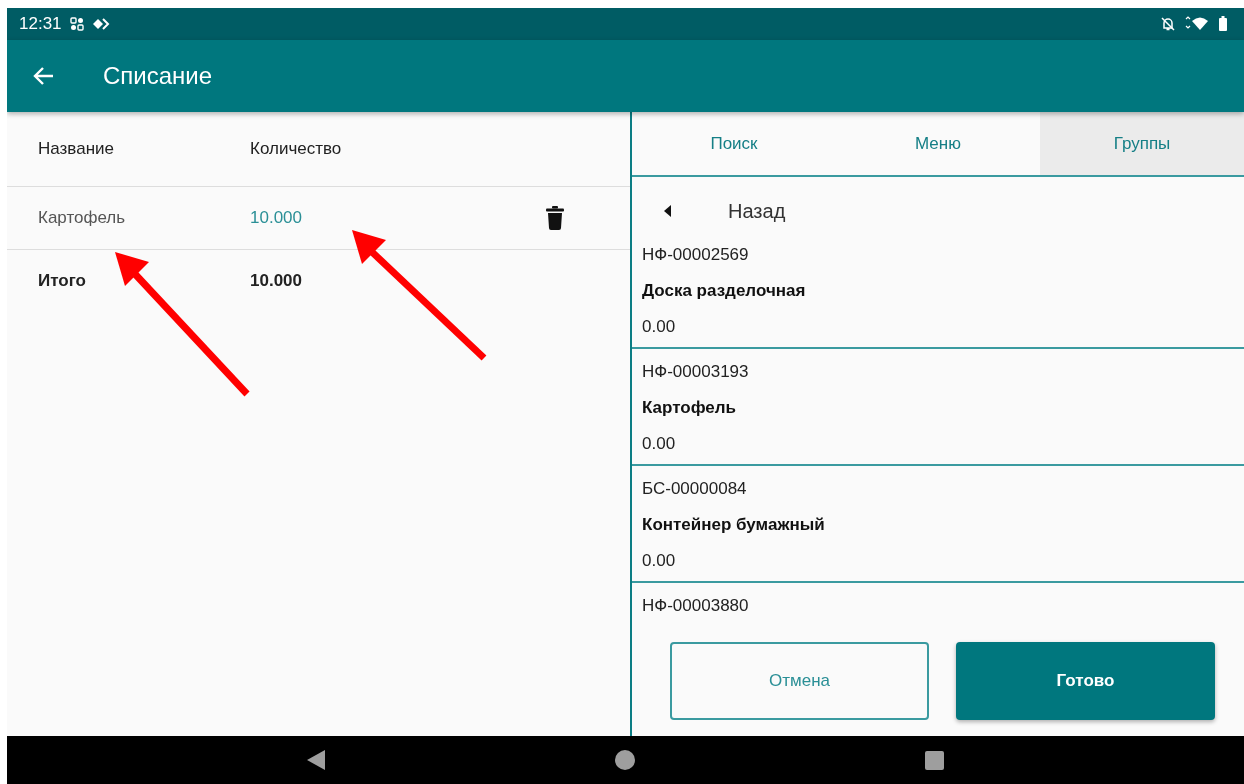  Describe the element at coordinates (695, 489) in the screenshot. I see `product-code: БС-00000084` at that location.